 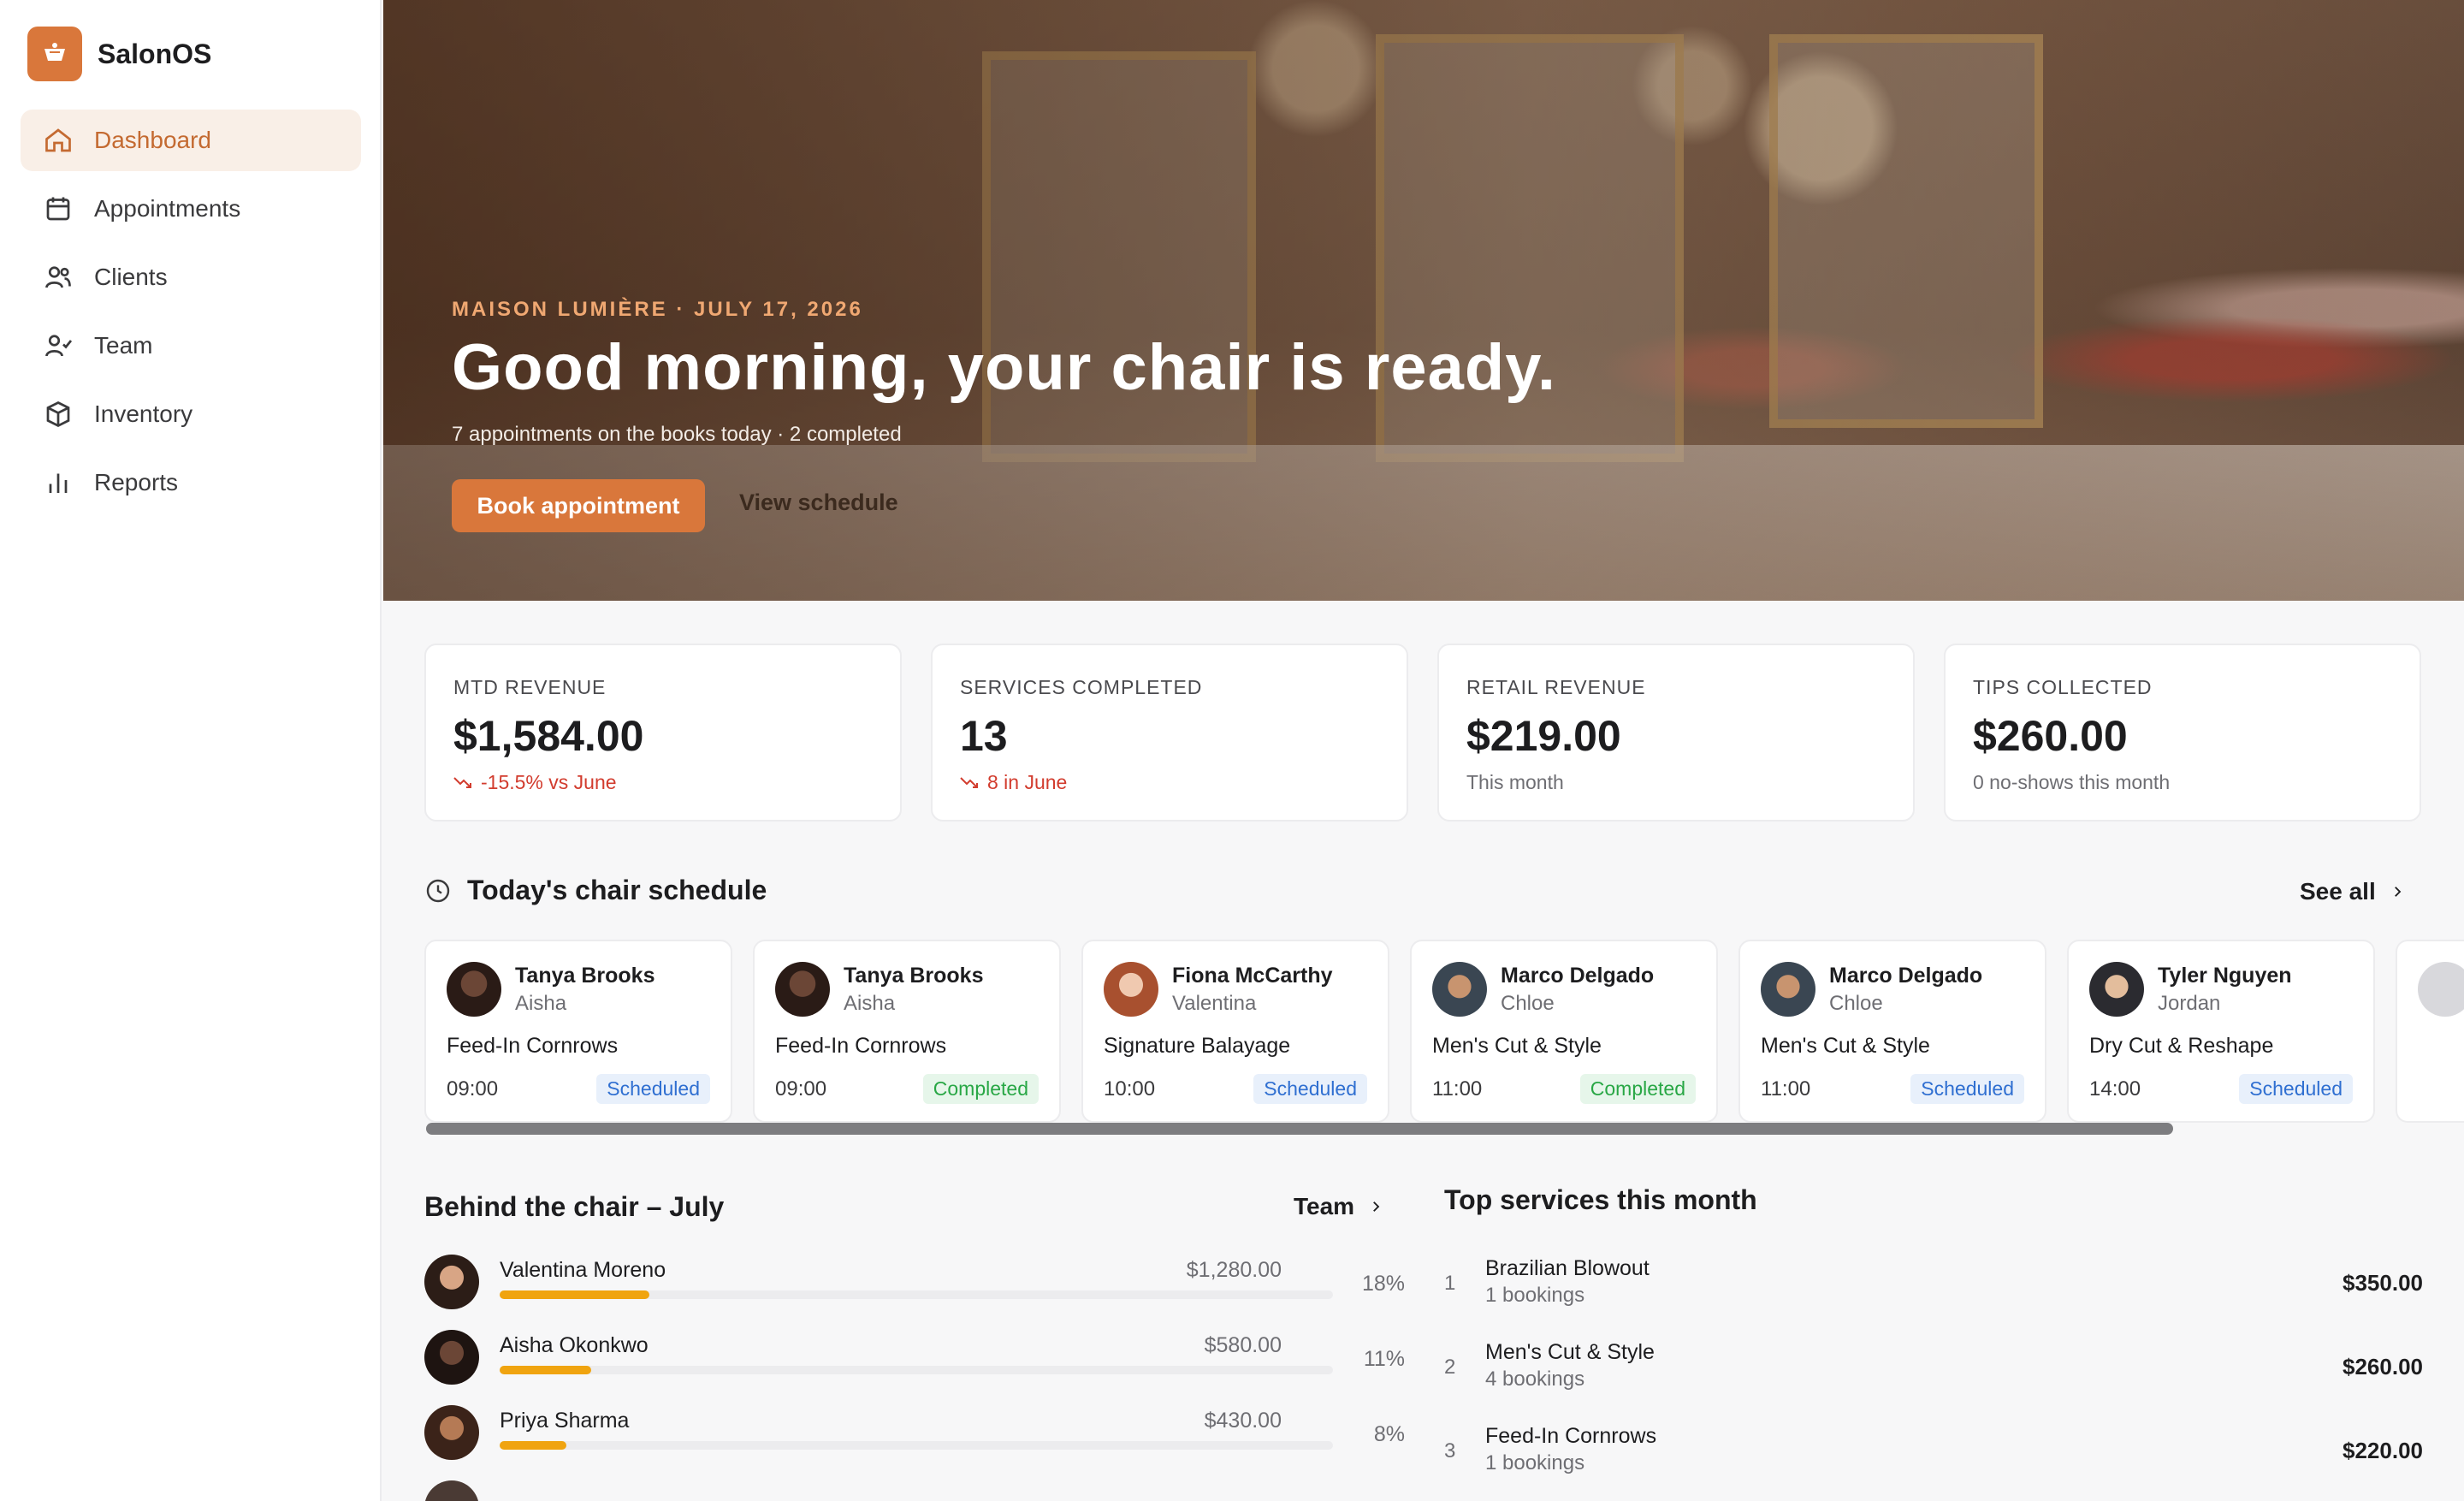 What do you see at coordinates (191, 346) in the screenshot?
I see `sidebar-item-team: Team` at bounding box center [191, 346].